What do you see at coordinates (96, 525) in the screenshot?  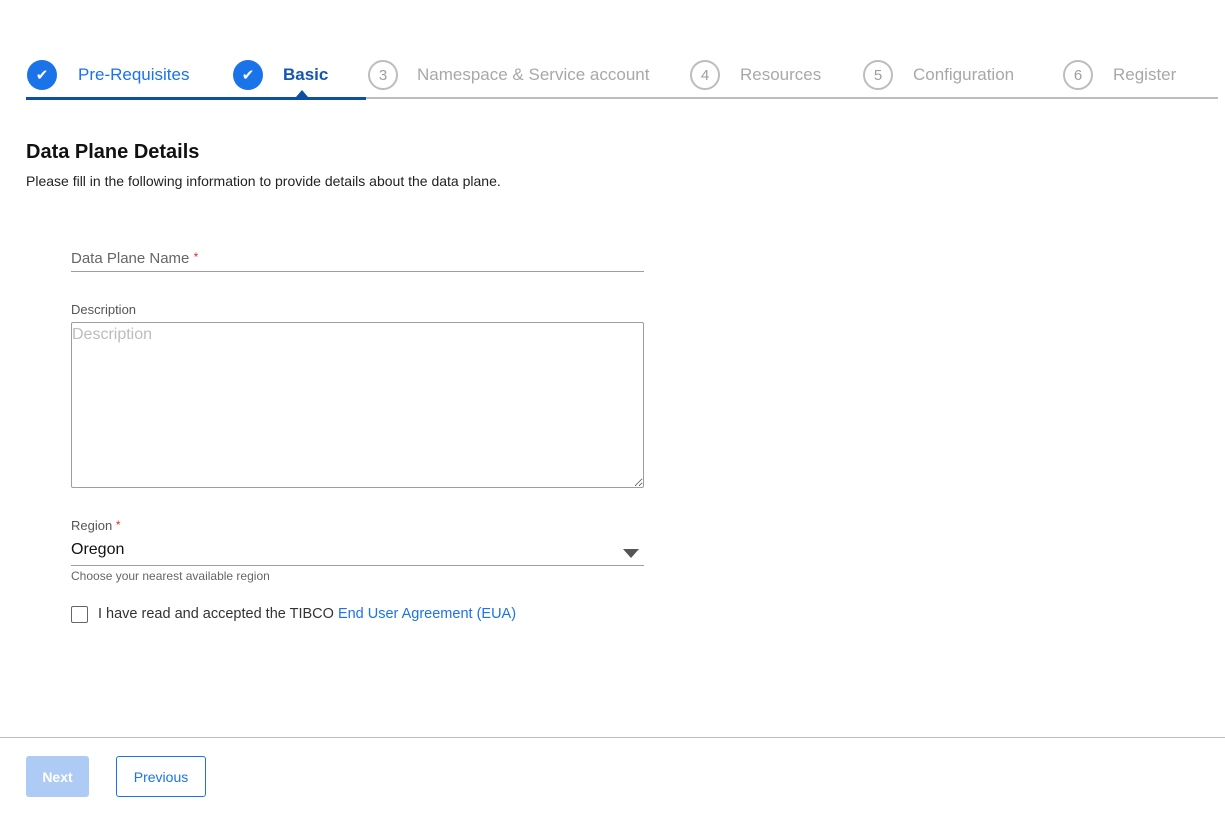 I see `region-label: Region *` at bounding box center [96, 525].